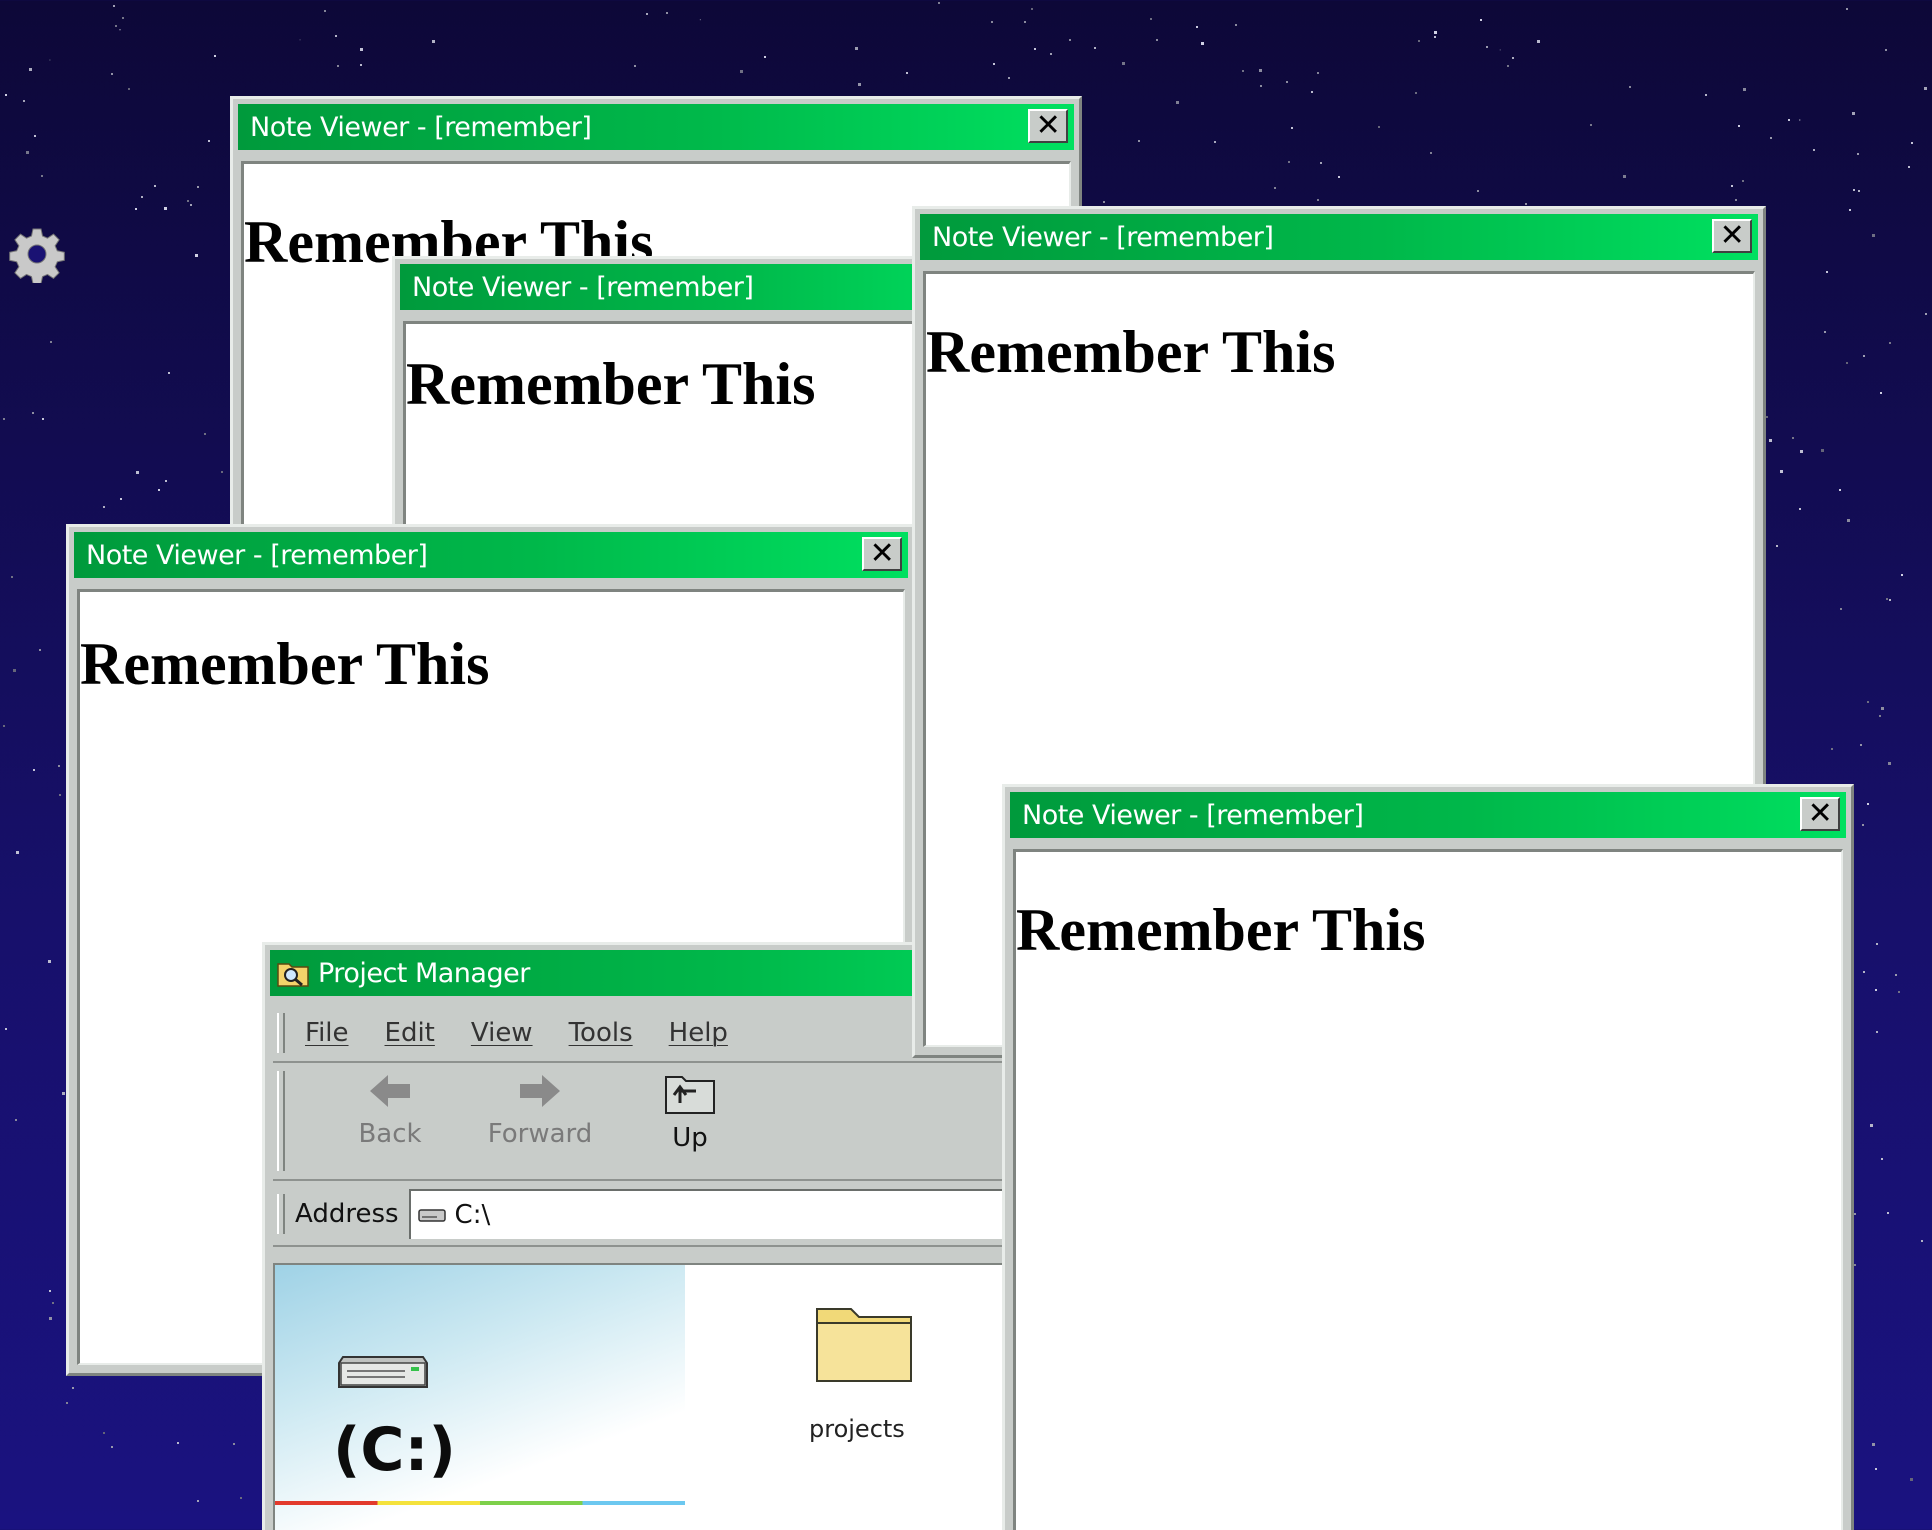  What do you see at coordinates (472, 1215) in the screenshot?
I see `address-value: C:\` at bounding box center [472, 1215].